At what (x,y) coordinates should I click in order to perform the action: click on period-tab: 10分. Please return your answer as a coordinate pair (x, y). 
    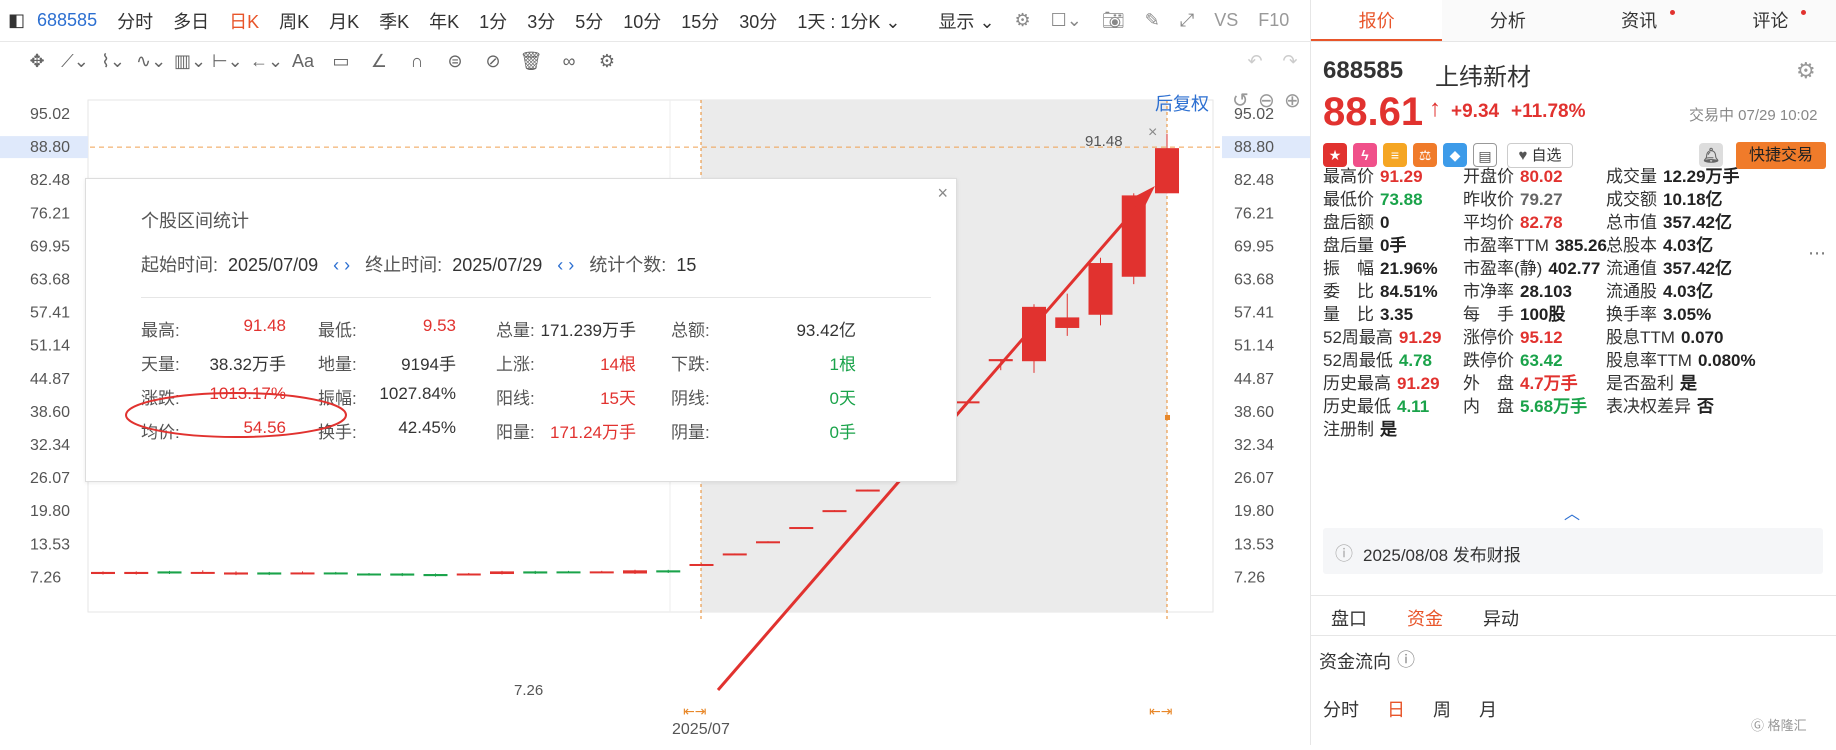
    Looking at the image, I should click on (642, 21).